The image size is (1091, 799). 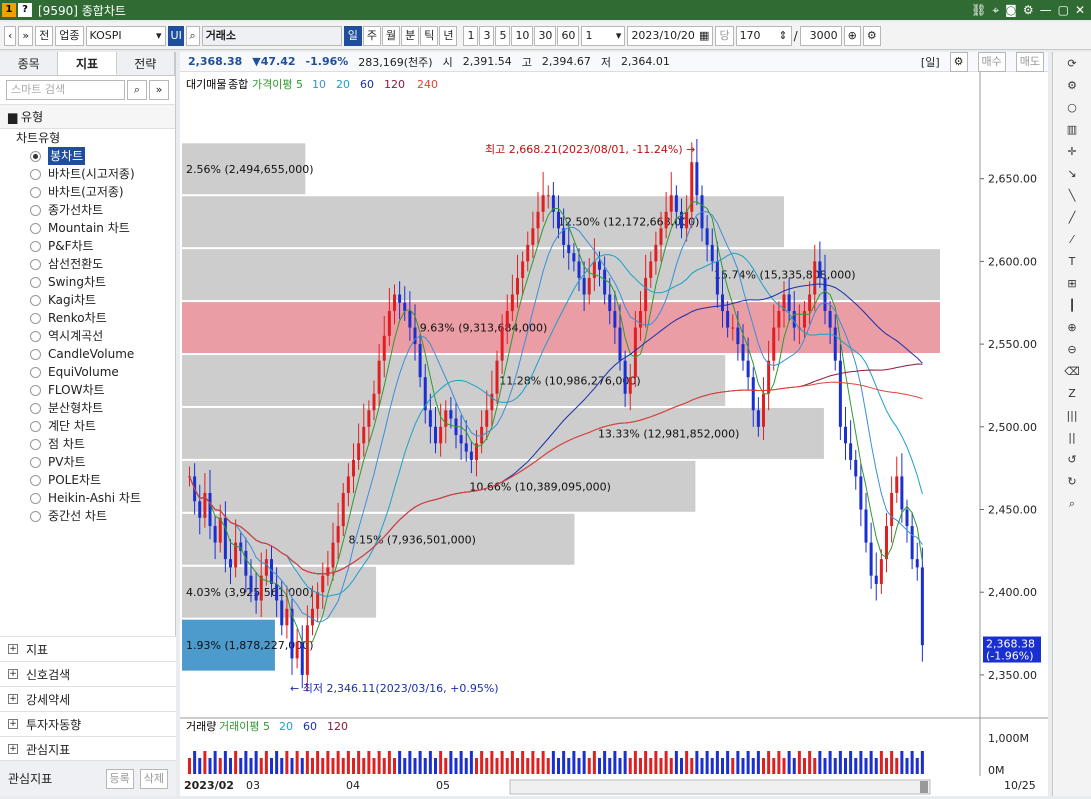 What do you see at coordinates (87, 63) in the screenshot?
I see `tab-지표: 지표` at bounding box center [87, 63].